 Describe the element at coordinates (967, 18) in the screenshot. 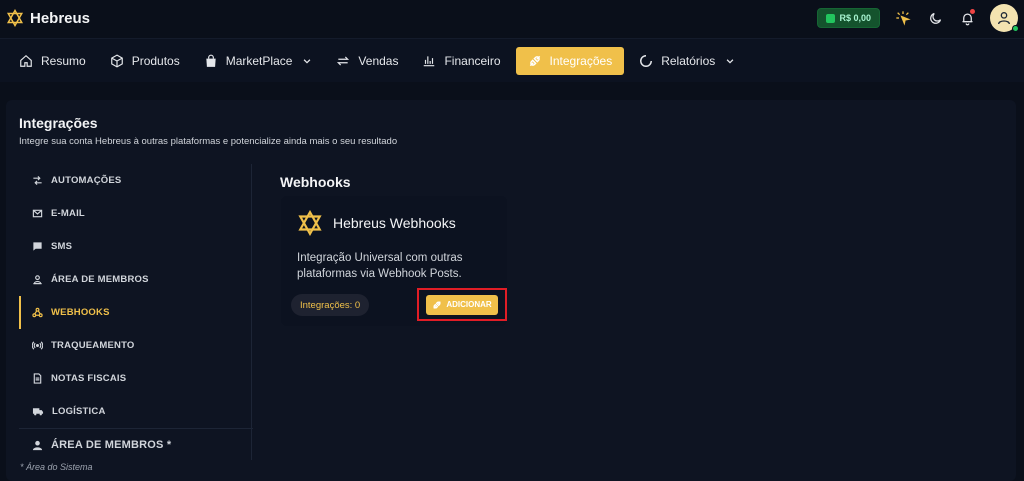

I see `bell-icon` at that location.